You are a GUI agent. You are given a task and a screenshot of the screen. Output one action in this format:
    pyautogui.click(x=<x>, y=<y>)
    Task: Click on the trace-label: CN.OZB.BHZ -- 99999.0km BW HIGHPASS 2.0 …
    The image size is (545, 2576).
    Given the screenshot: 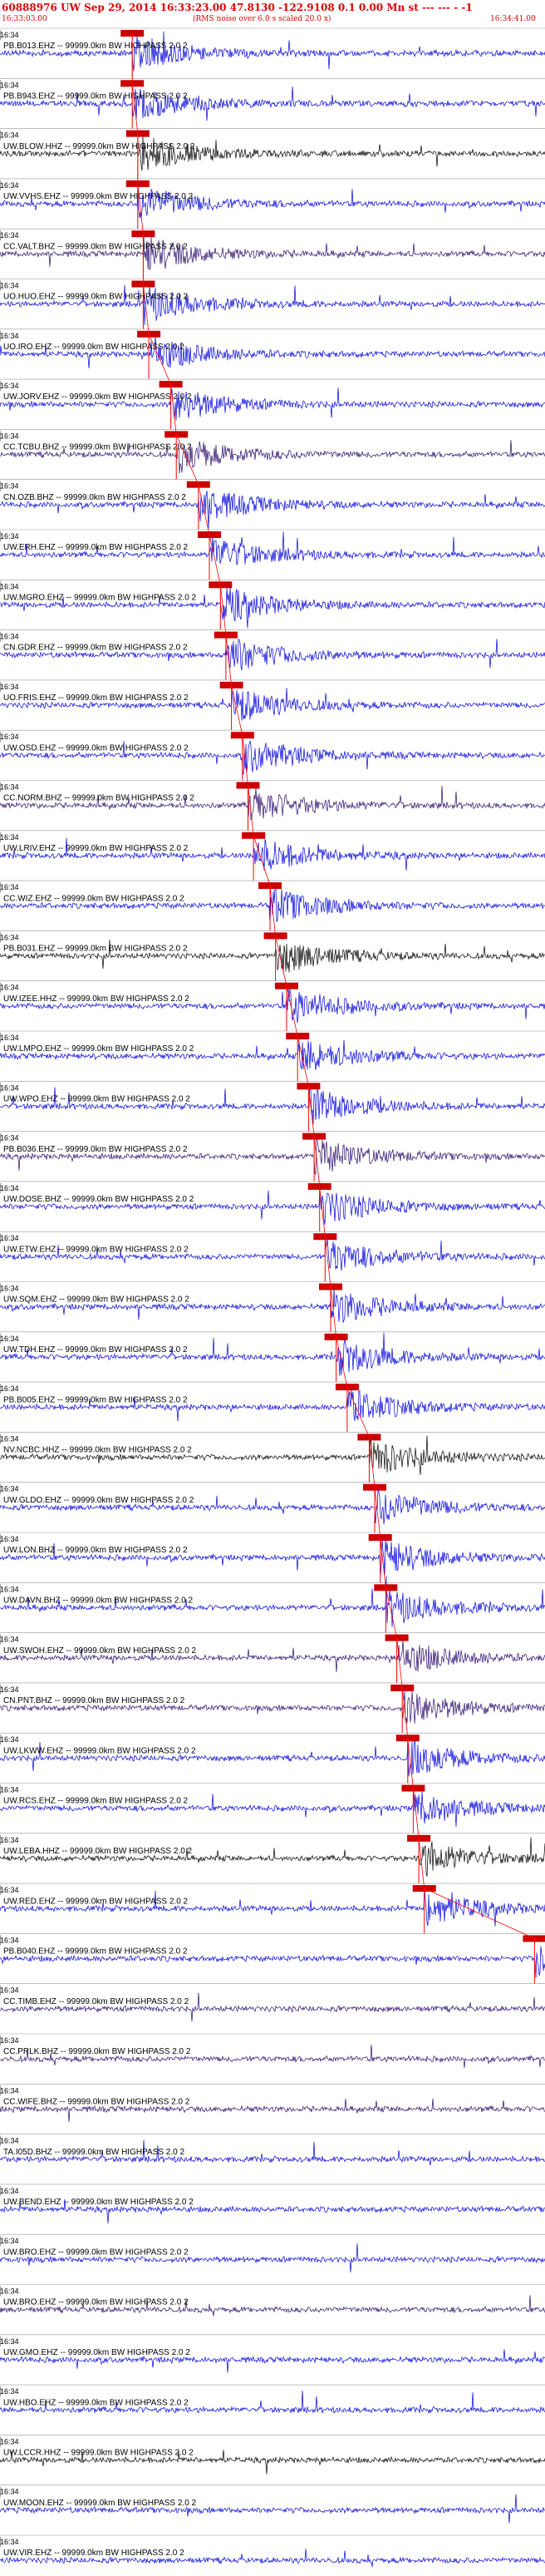 What is the action you would take?
    pyautogui.click(x=94, y=497)
    